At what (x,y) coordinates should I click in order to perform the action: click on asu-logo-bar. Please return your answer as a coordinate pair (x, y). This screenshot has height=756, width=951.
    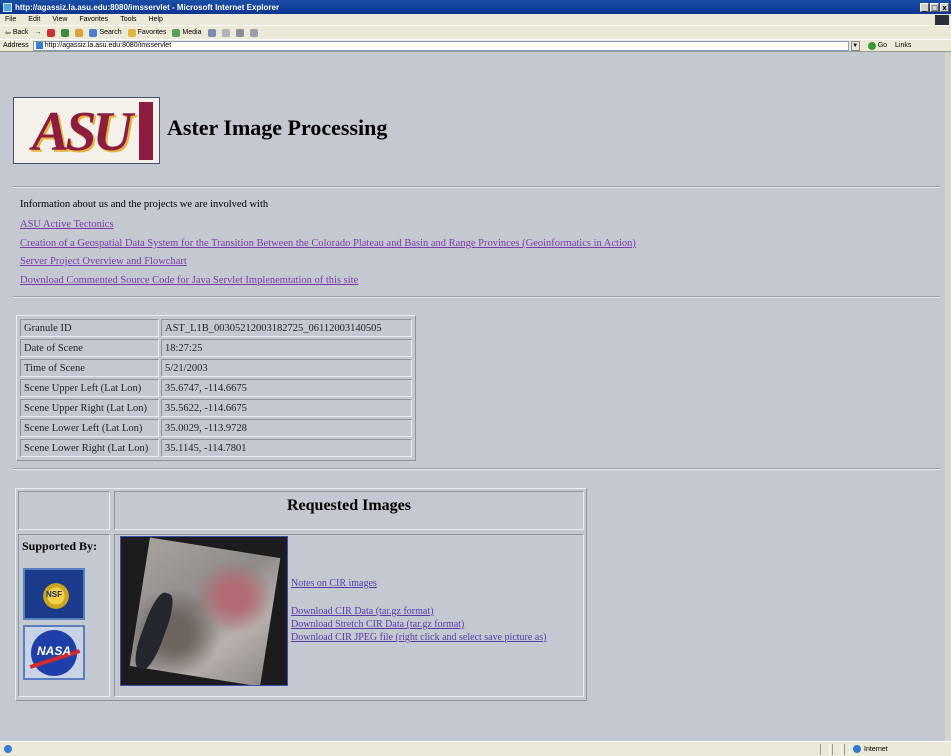
    Looking at the image, I should click on (146, 131).